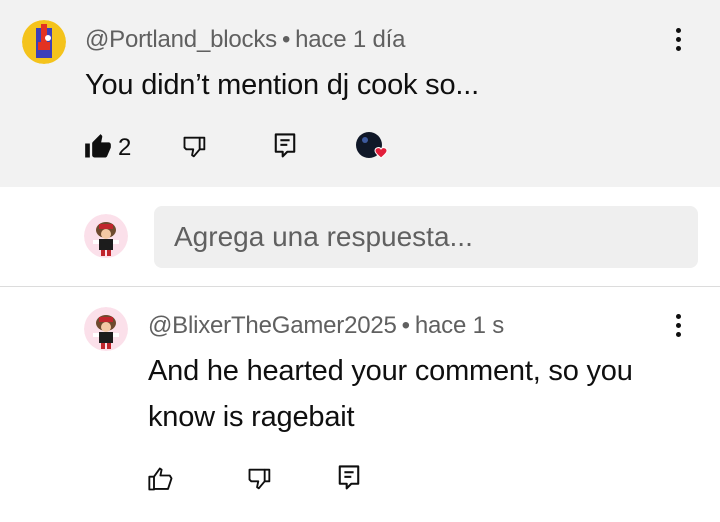 Image resolution: width=720 pixels, height=522 pixels. What do you see at coordinates (373, 149) in the screenshot?
I see `creator-heart-icon` at bounding box center [373, 149].